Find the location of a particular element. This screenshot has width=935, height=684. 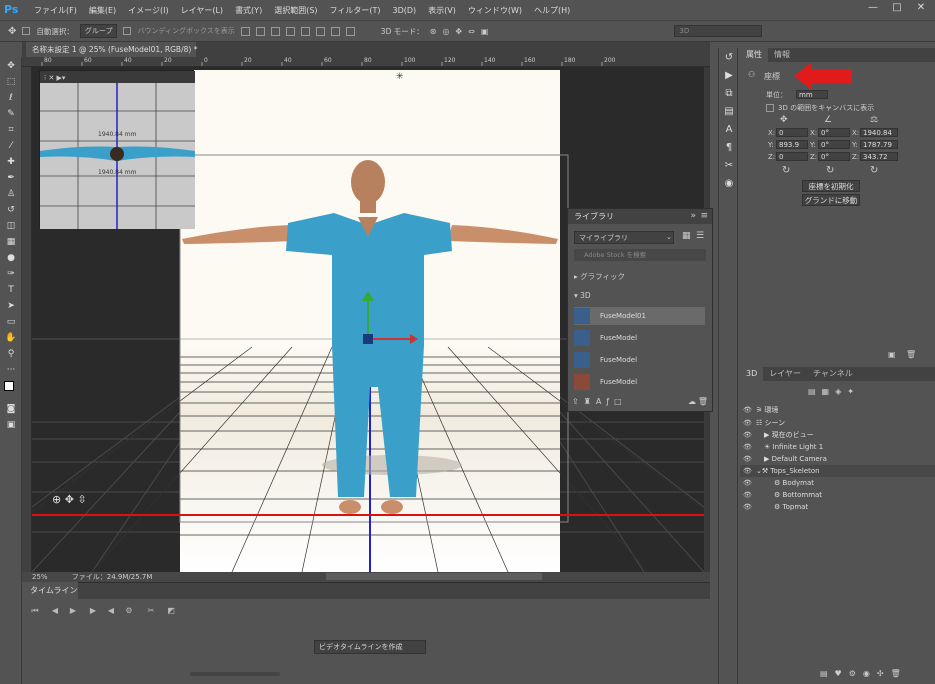

filter-icons: ▤▦◈✦ is located at coordinates (834, 391).